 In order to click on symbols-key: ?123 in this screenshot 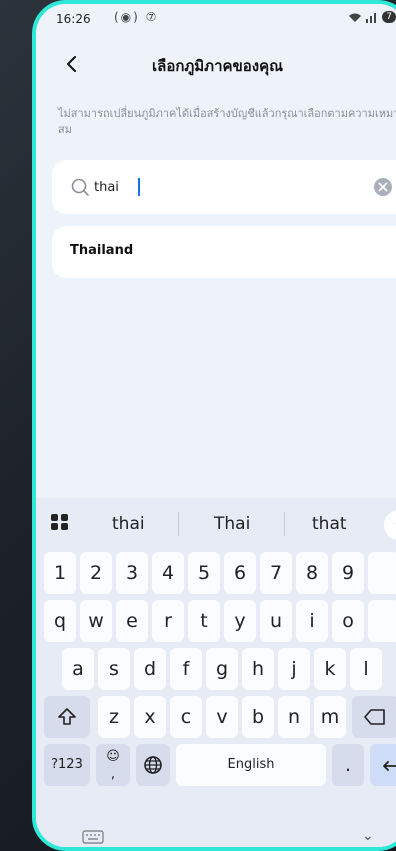, I will do `click(67, 765)`.